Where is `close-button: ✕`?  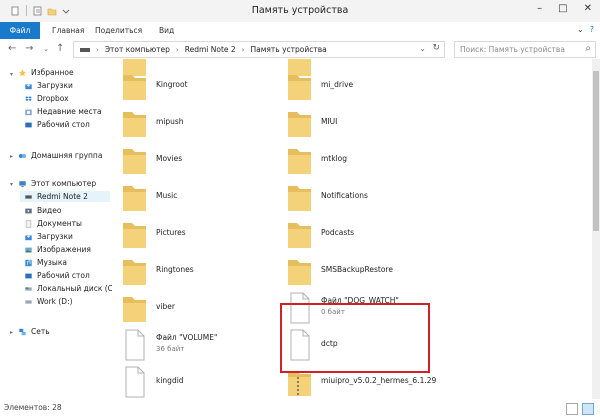
close-button: ✕ is located at coordinates (588, 8).